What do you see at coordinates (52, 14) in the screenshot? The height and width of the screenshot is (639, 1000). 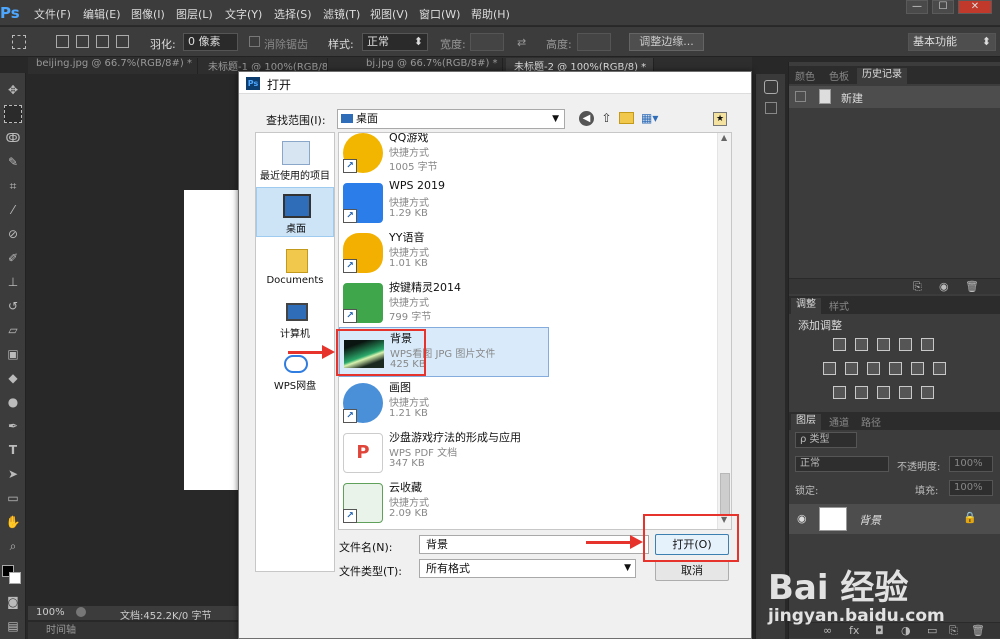 I see `menu-file: 文件(F)` at bounding box center [52, 14].